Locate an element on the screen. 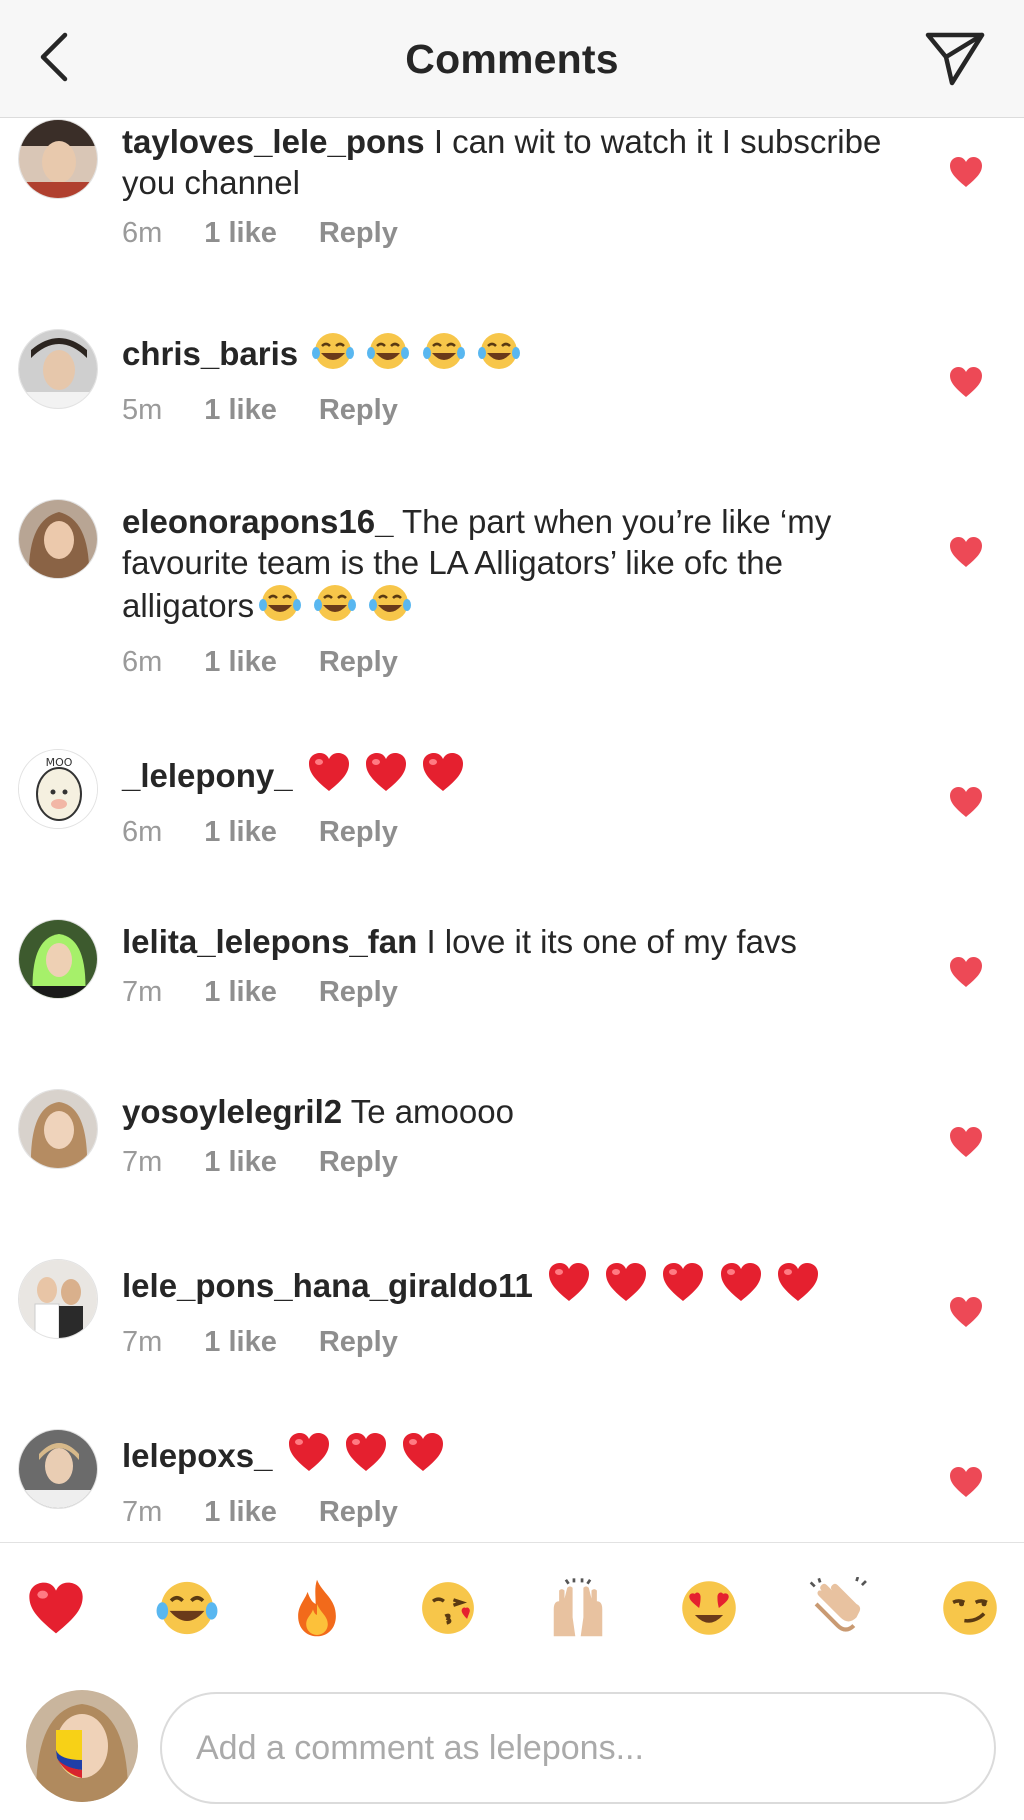  comment-username: tayloves_lele_pons is located at coordinates (273, 141).